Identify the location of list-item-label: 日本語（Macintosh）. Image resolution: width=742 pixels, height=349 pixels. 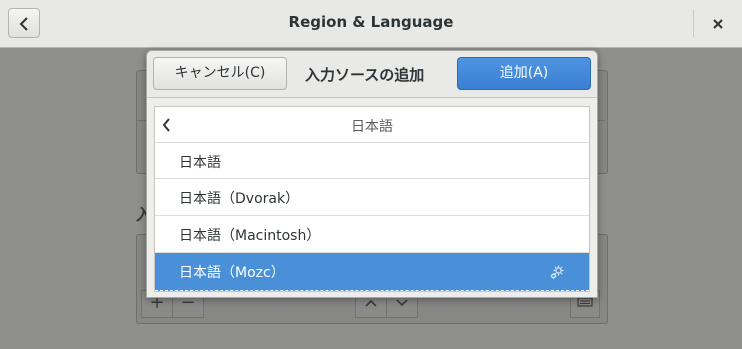
(250, 236).